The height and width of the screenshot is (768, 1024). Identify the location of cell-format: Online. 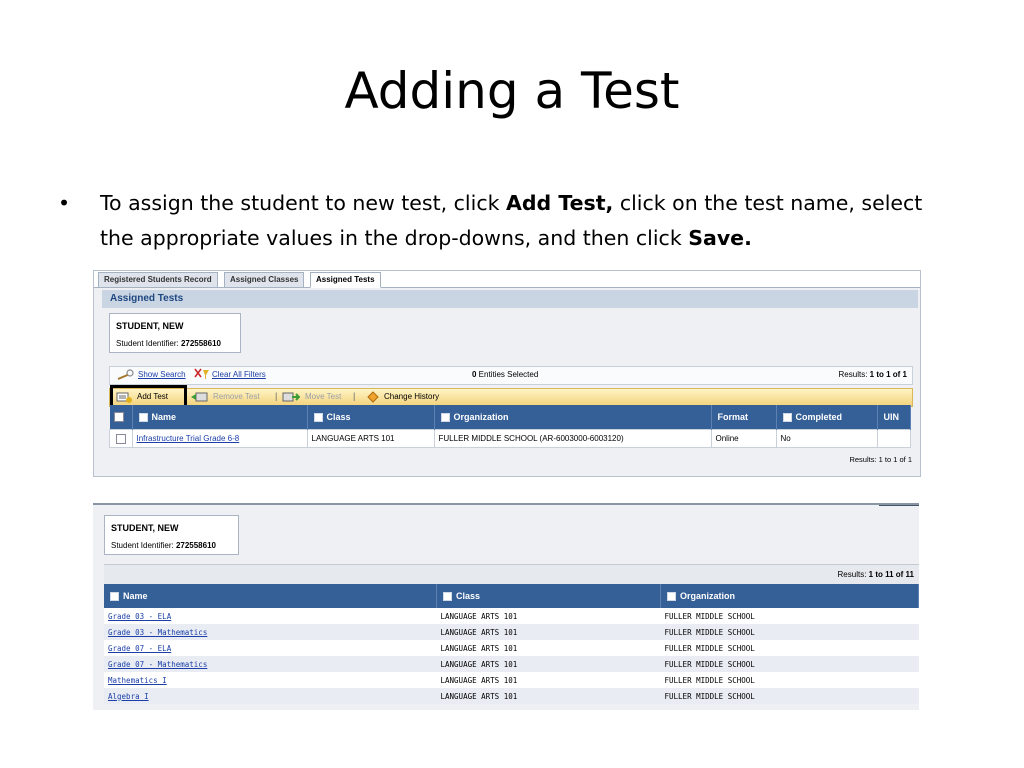
(743, 438).